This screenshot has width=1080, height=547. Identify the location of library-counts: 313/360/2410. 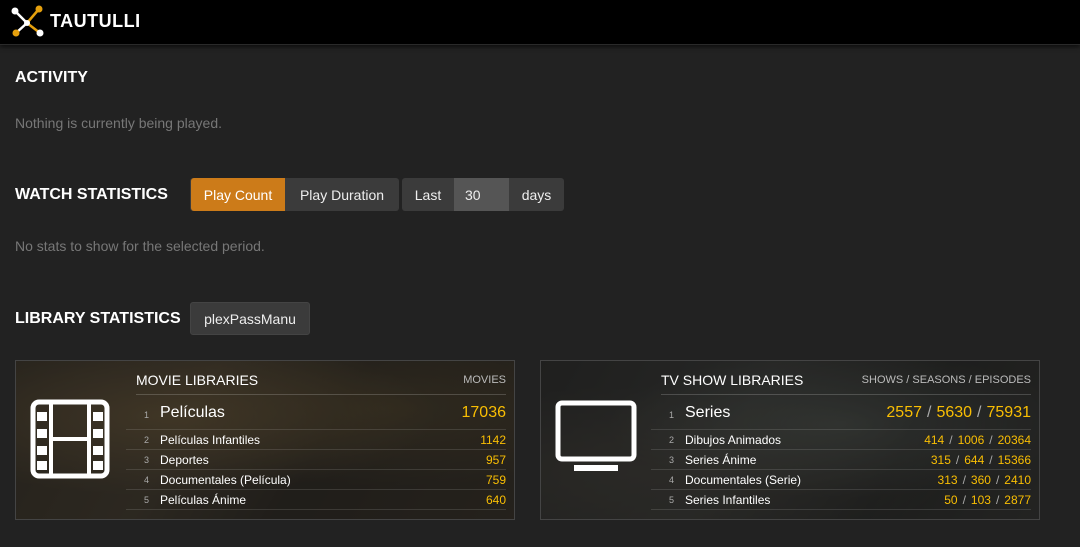
(984, 480).